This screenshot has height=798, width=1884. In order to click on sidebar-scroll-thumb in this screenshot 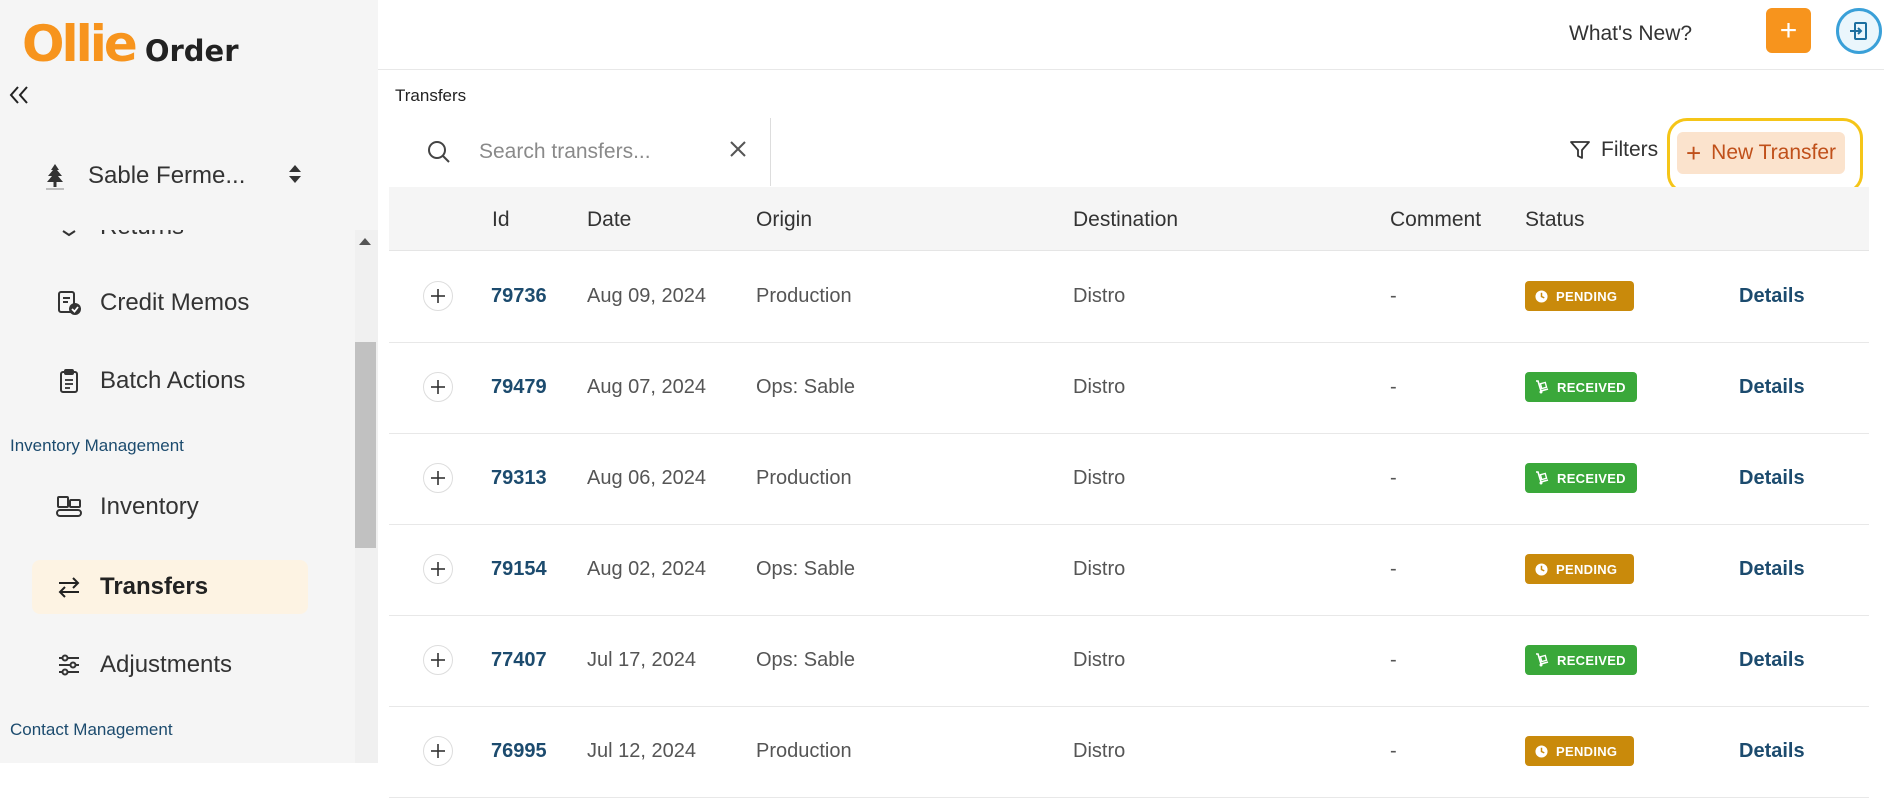, I will do `click(365, 445)`.